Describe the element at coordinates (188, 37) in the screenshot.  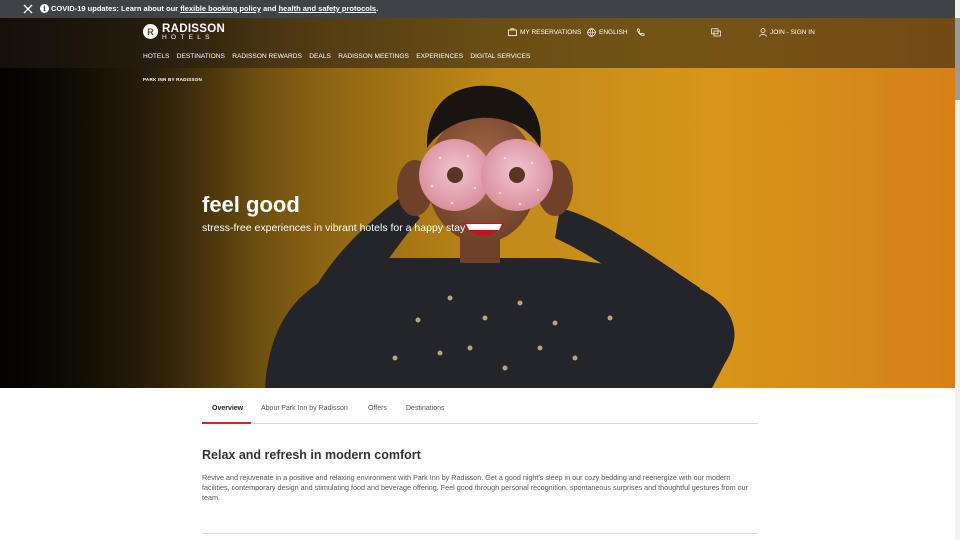
I see `logo-subtitle: HOTELS` at that location.